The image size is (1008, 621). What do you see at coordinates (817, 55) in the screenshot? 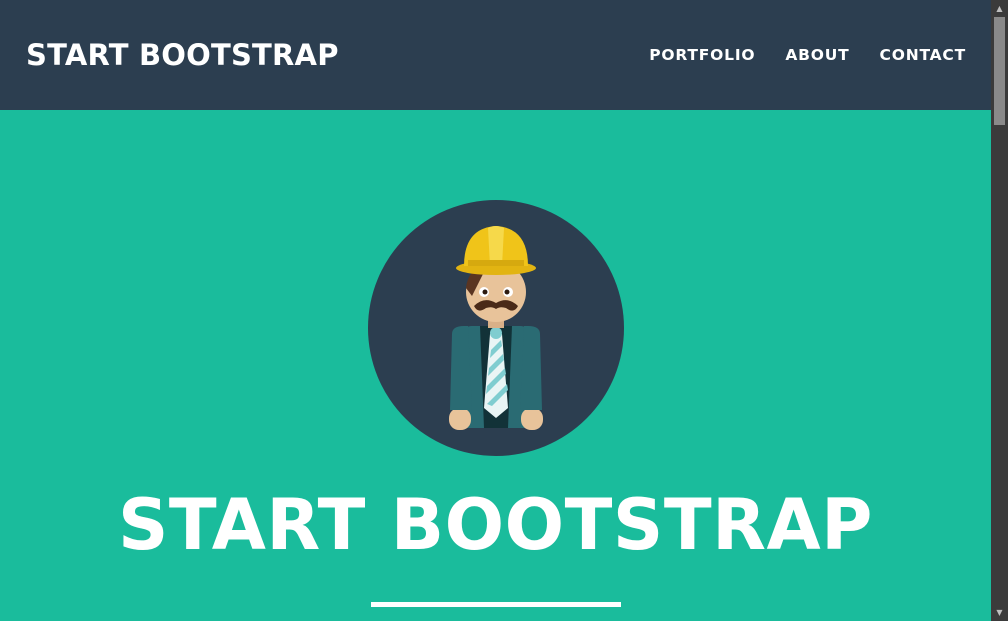
I see `nav-link-about: ABOUT` at bounding box center [817, 55].